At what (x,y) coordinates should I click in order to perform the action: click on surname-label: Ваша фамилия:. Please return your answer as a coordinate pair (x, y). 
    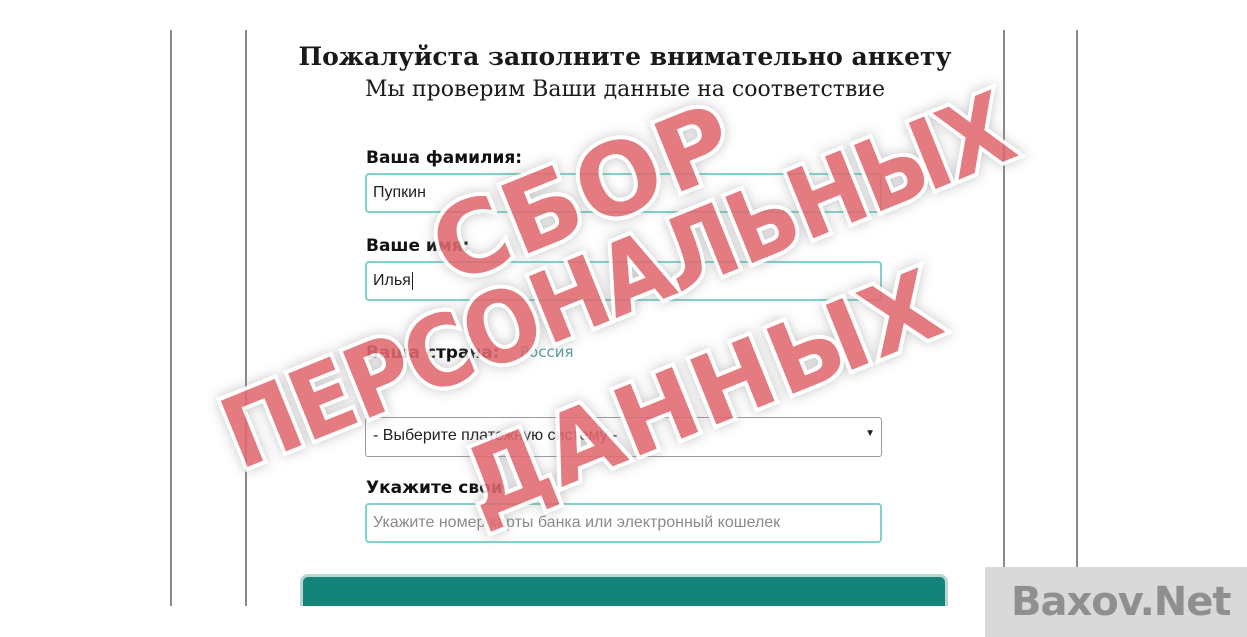
    Looking at the image, I should click on (444, 158).